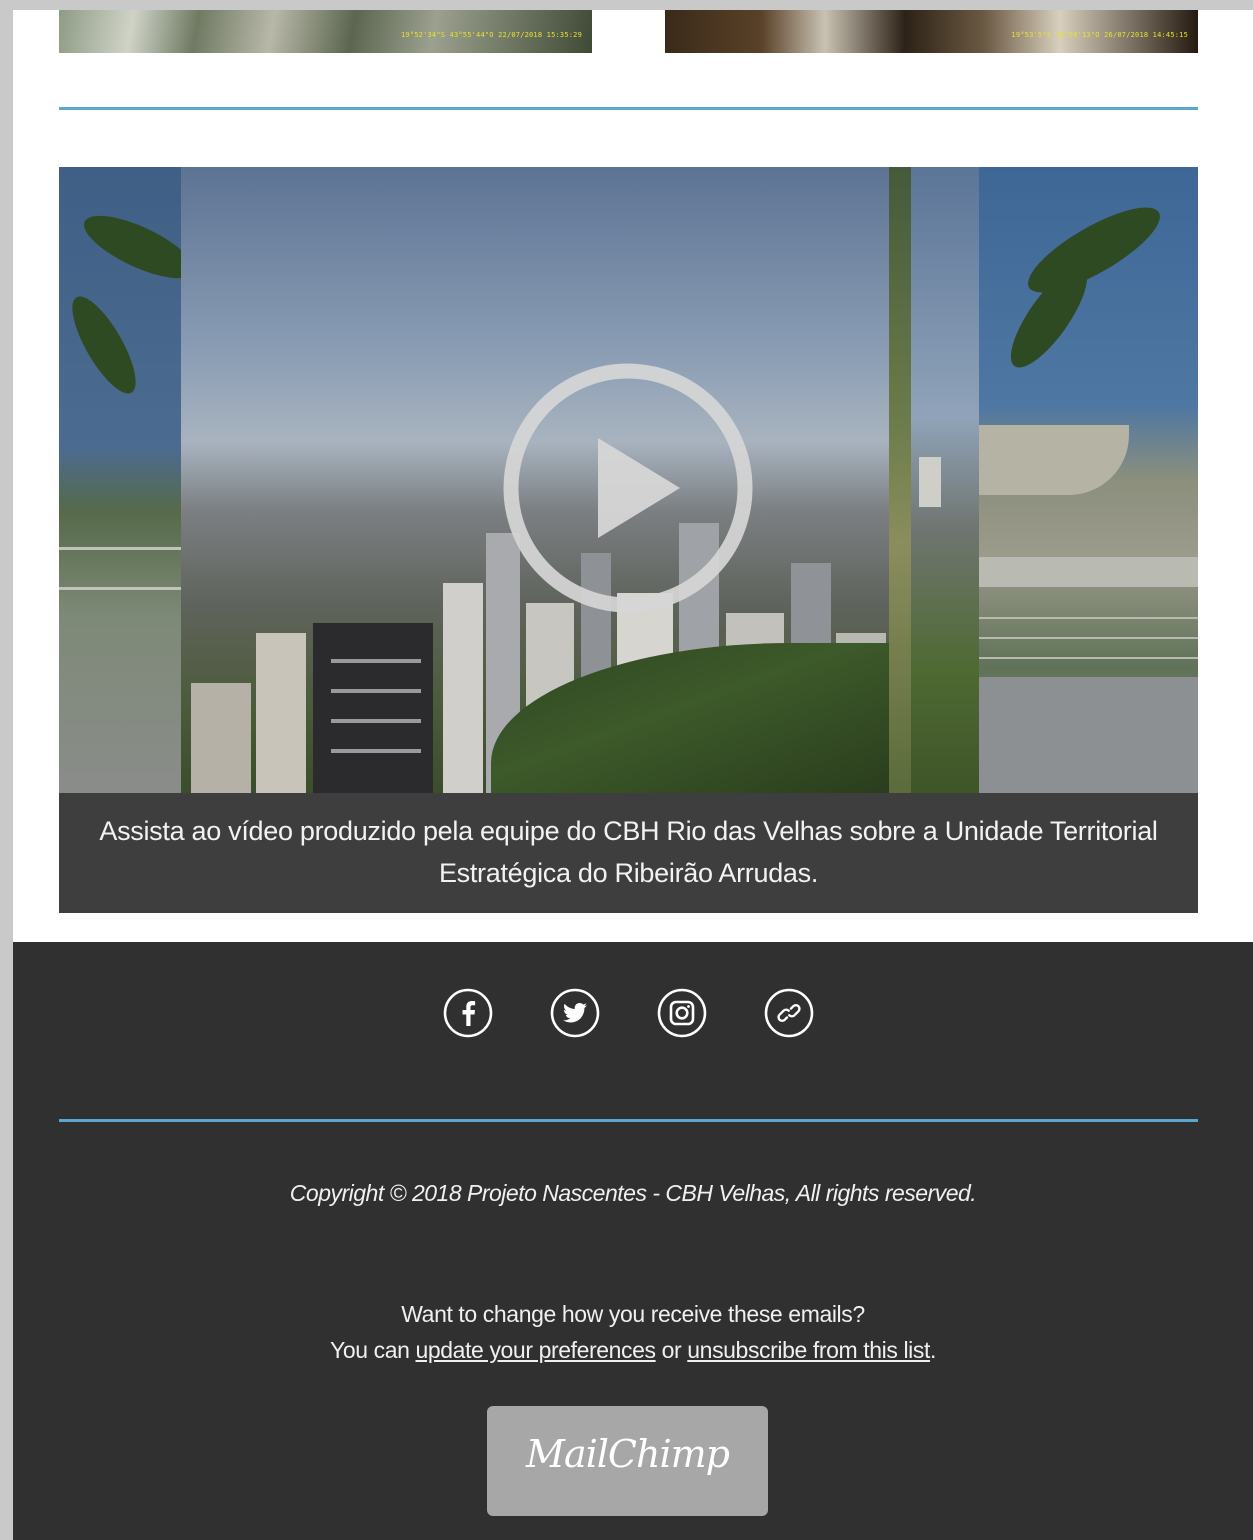 The height and width of the screenshot is (1540, 1253). What do you see at coordinates (931, 31) in the screenshot?
I see `photo-thumbnail-right: 19°53'5"S 43°56'13"O 26/07/2018 14:45:15` at bounding box center [931, 31].